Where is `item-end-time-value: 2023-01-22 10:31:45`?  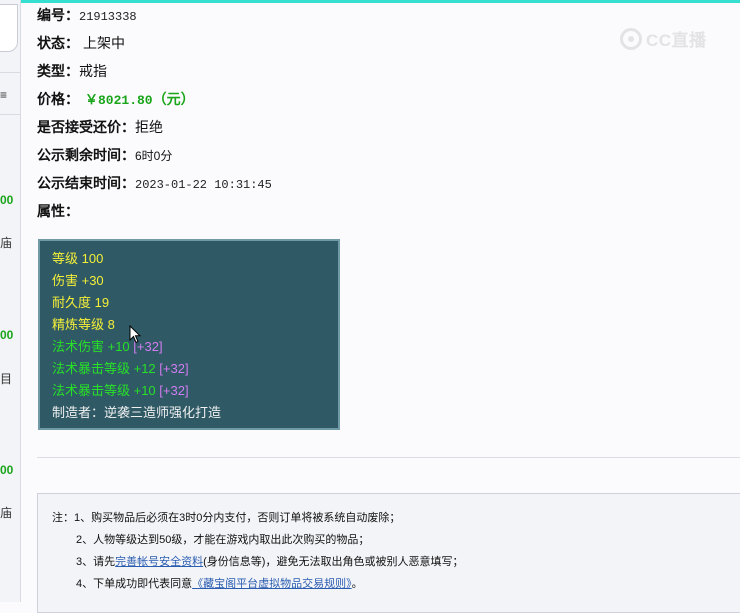
item-end-time-value: 2023-01-22 10:31:45 is located at coordinates (203, 185).